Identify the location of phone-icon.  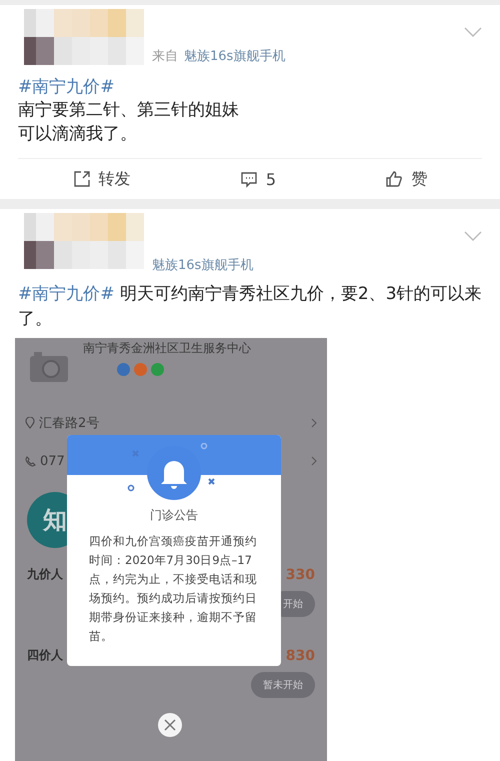
(30, 461).